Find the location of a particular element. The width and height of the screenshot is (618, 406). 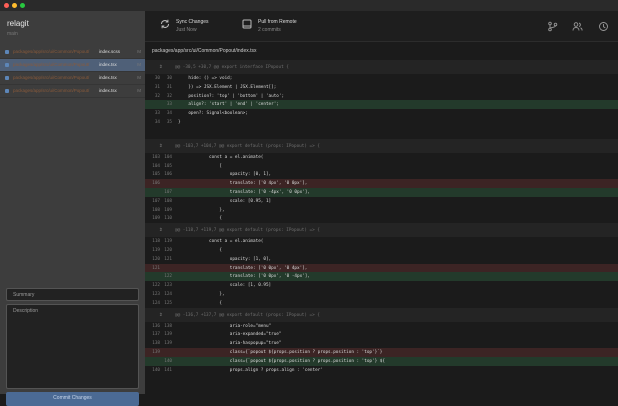

diff-line: 108 109 }, is located at coordinates (381, 210).